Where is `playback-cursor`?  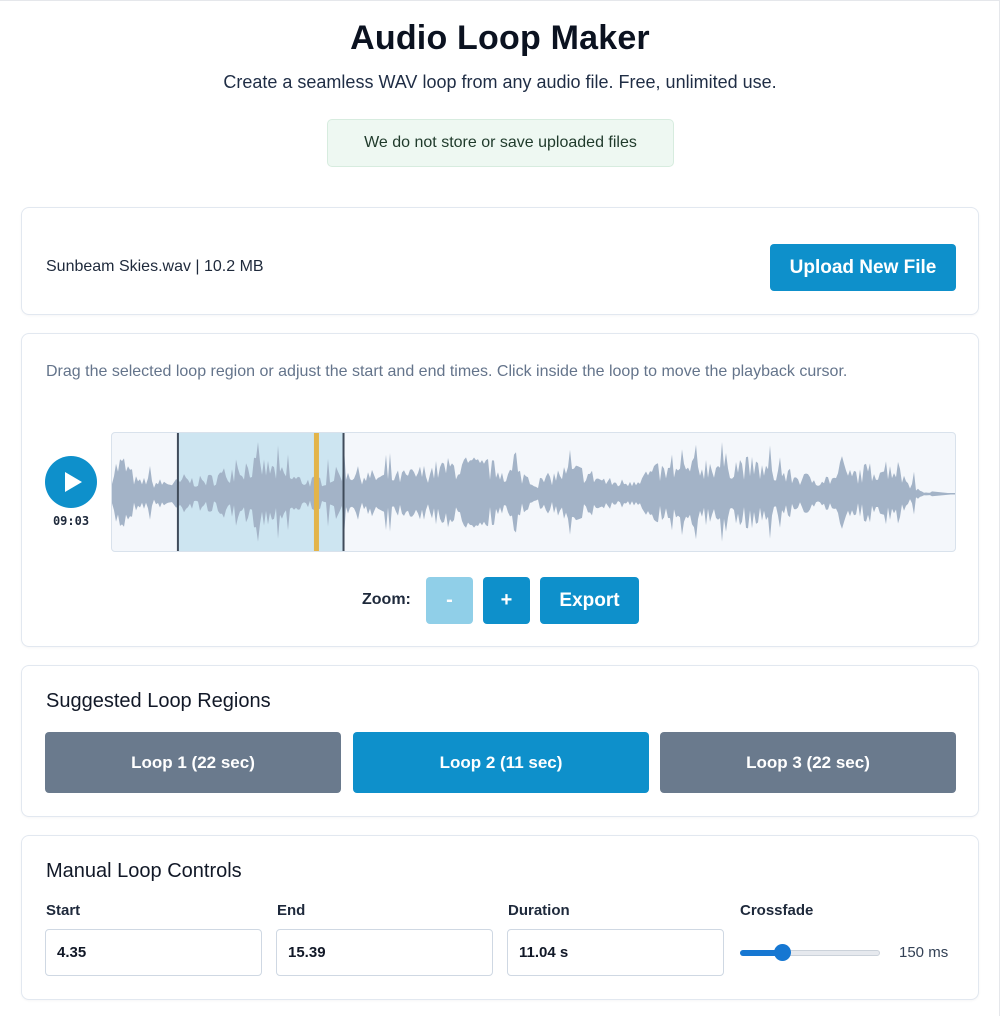
playback-cursor is located at coordinates (316, 492).